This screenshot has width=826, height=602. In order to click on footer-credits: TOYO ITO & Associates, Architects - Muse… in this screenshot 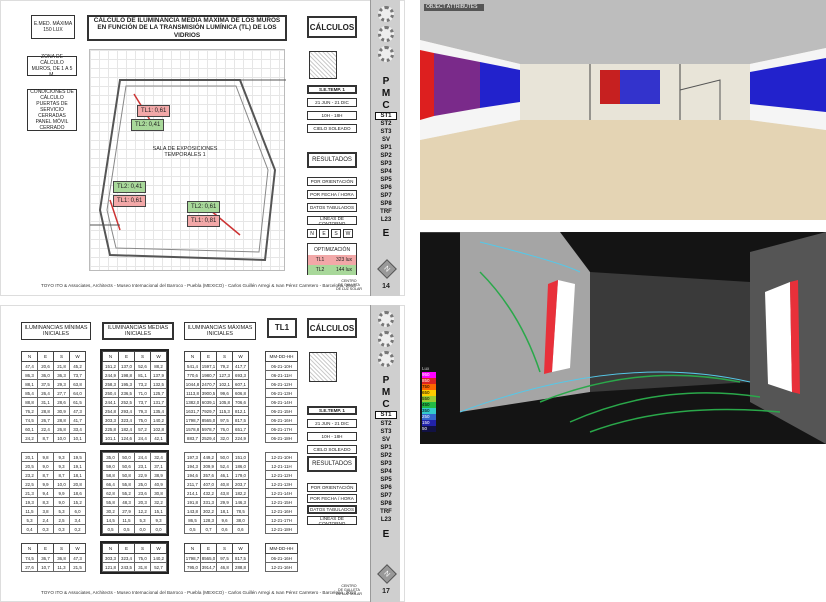, I will do `click(198, 285)`.